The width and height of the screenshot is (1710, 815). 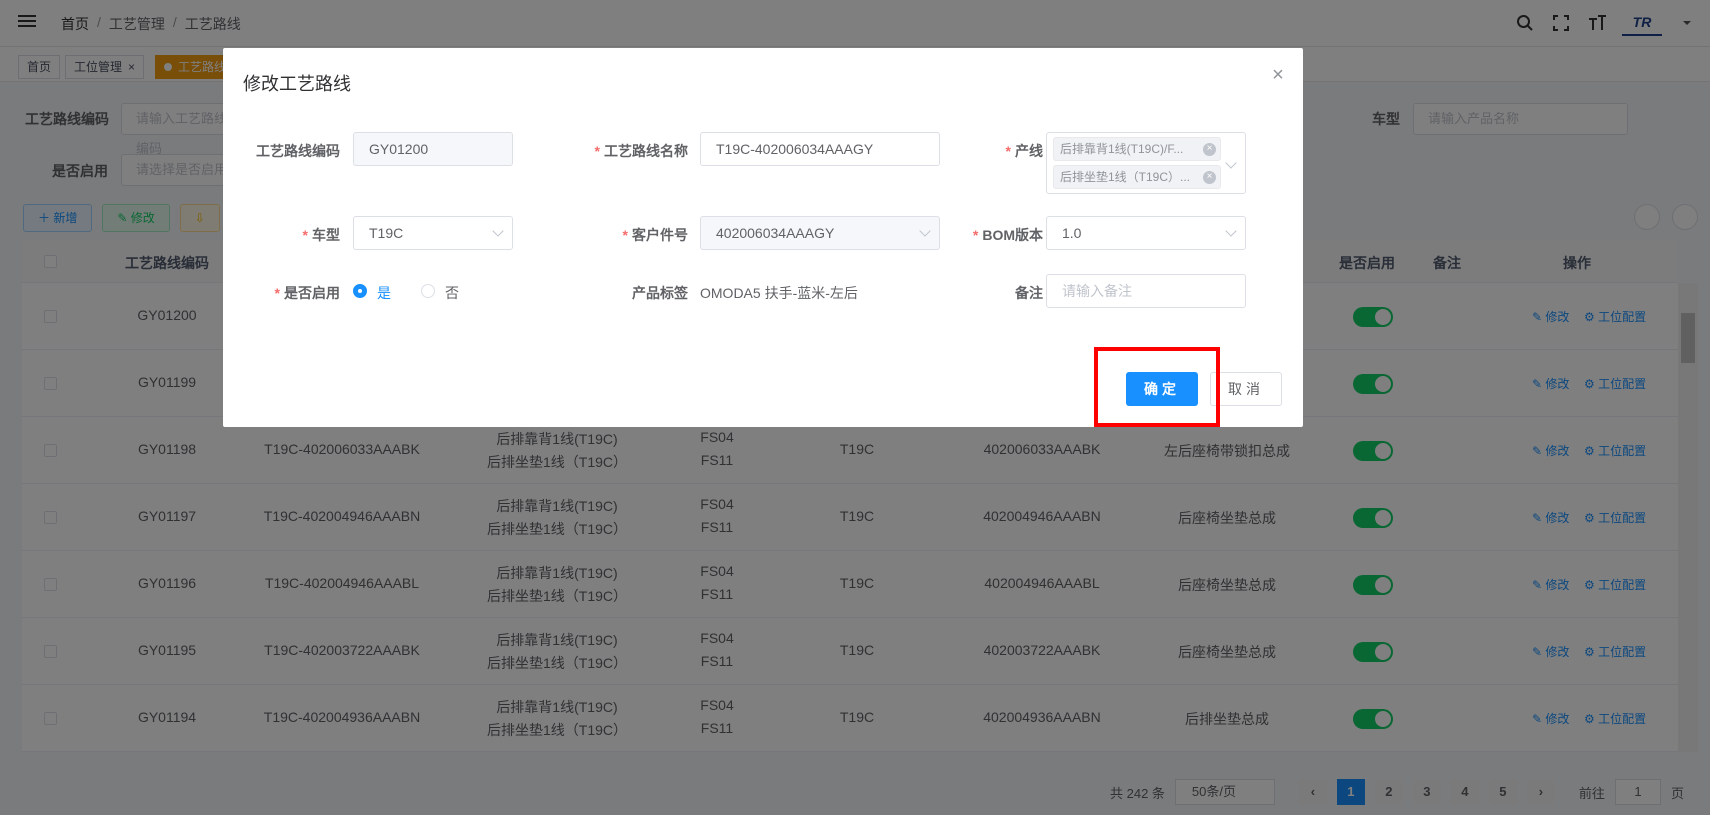 What do you see at coordinates (297, 84) in the screenshot?
I see `dialog-title: 修改工艺路线` at bounding box center [297, 84].